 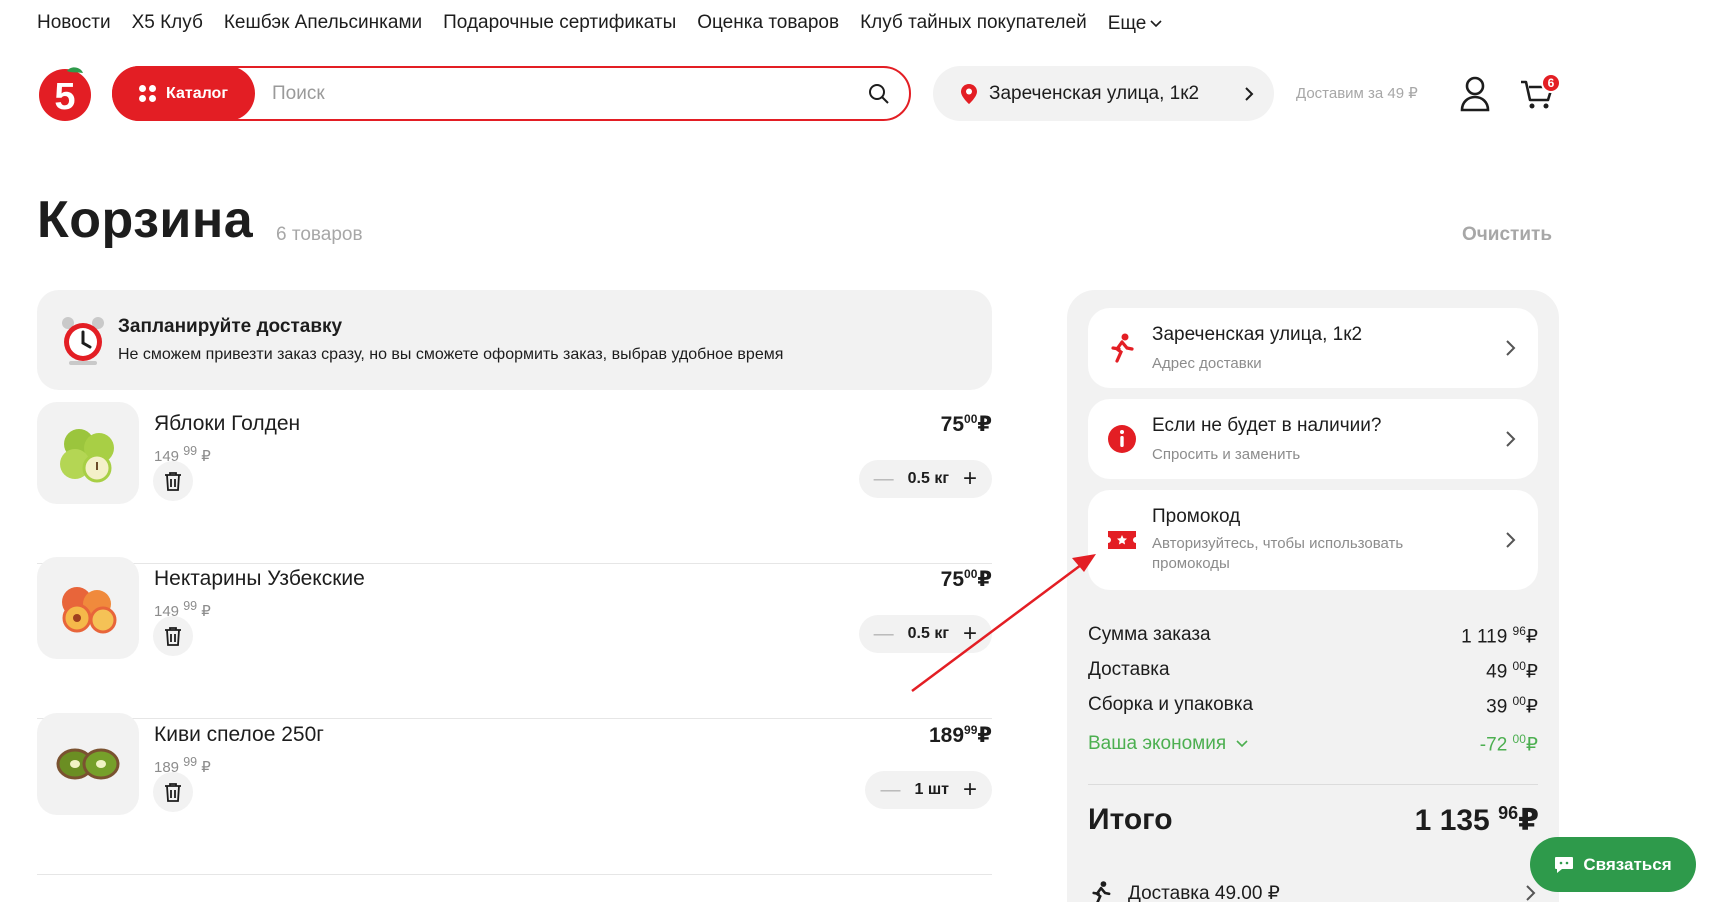 I want to click on address-text: Зареченская улица, 1к2, so click(x=1094, y=93).